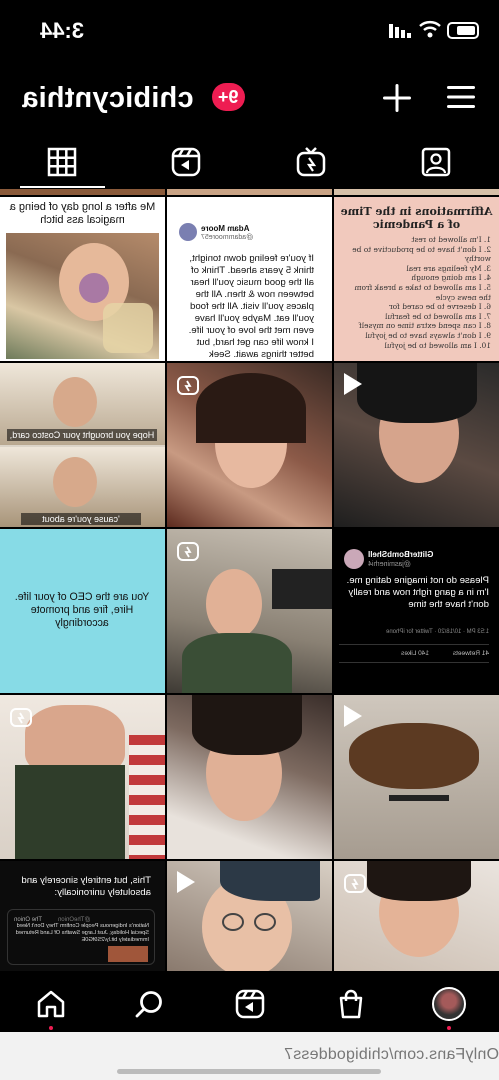 The width and height of the screenshot is (499, 1080). What do you see at coordinates (249, 97) in the screenshot?
I see `profile-header: 9+ chibicynthia` at bounding box center [249, 97].